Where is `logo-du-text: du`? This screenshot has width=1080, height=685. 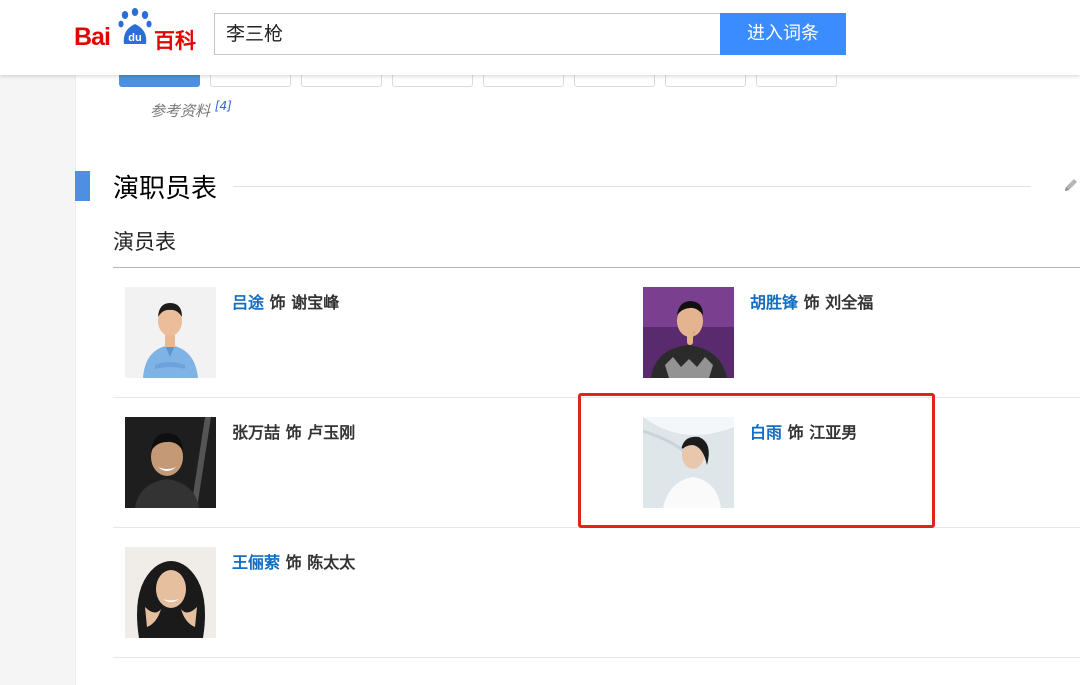
logo-du-text: du is located at coordinates (134, 38).